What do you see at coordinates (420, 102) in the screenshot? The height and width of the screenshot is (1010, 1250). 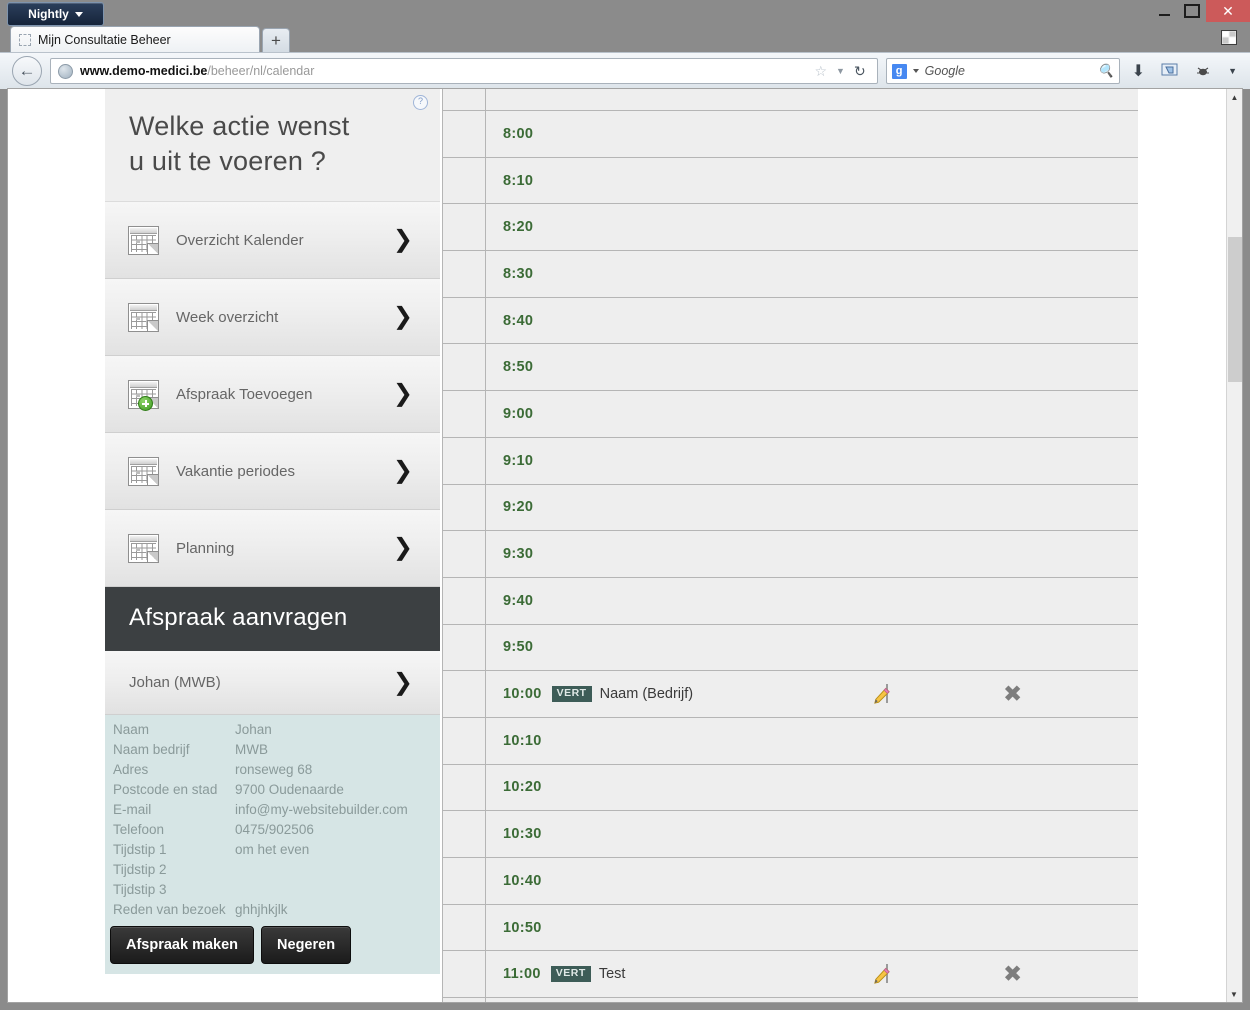 I see `help-icon: ?` at bounding box center [420, 102].